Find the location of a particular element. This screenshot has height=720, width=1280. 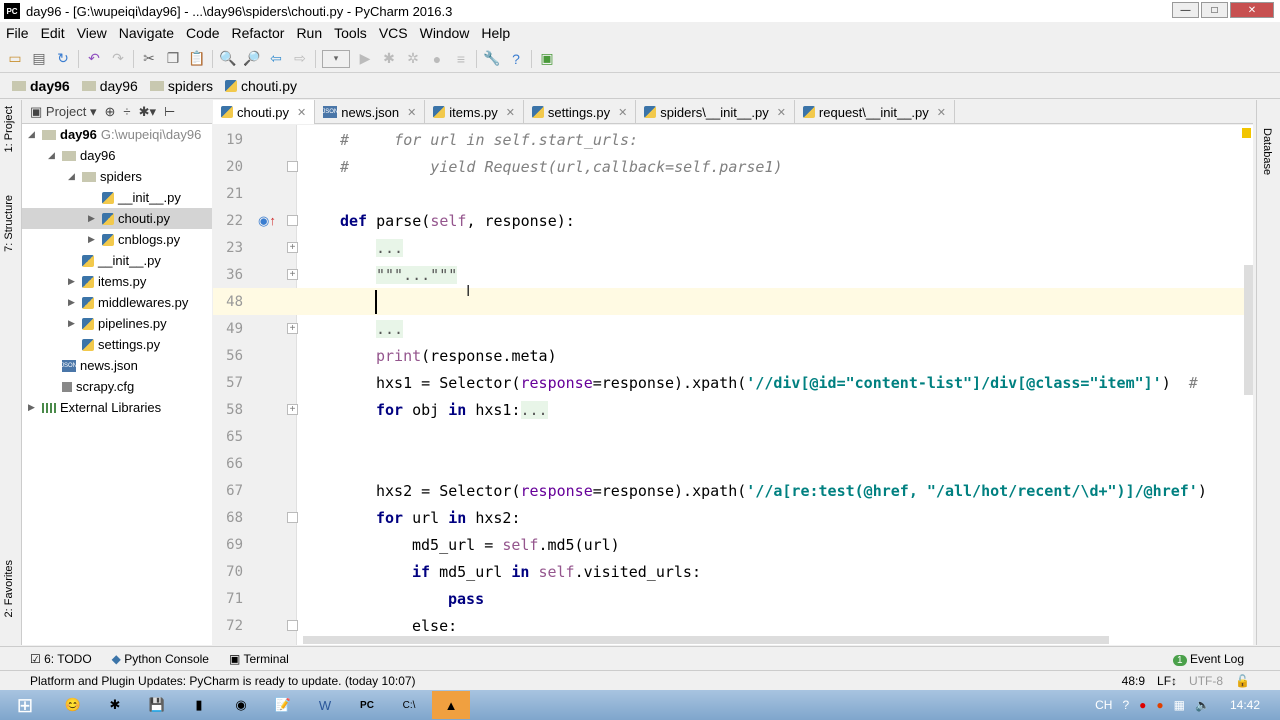

tab-news-json: JSON news.json ✕ is located at coordinates (370, 112).